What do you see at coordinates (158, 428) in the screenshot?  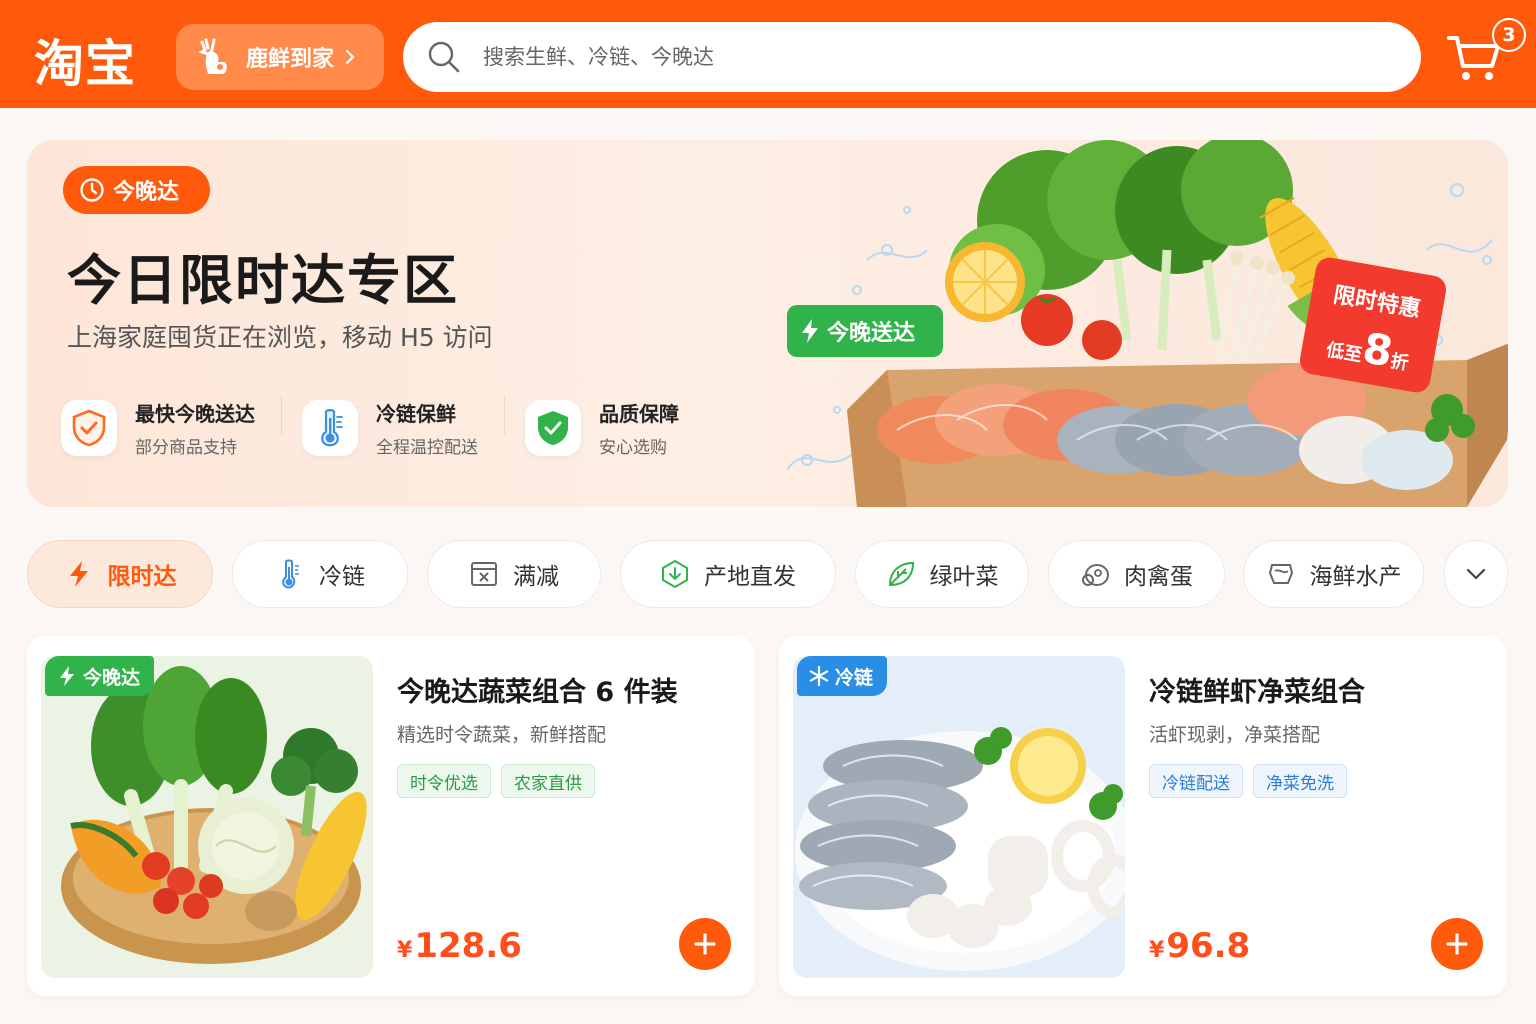 I see `feature-fast-delivery: 最快今晚送达 部分商品支持` at bounding box center [158, 428].